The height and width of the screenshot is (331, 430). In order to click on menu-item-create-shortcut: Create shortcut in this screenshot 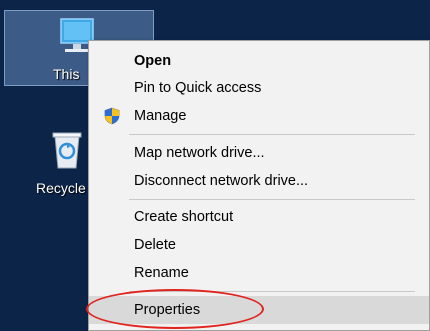, I will do `click(259, 217)`.